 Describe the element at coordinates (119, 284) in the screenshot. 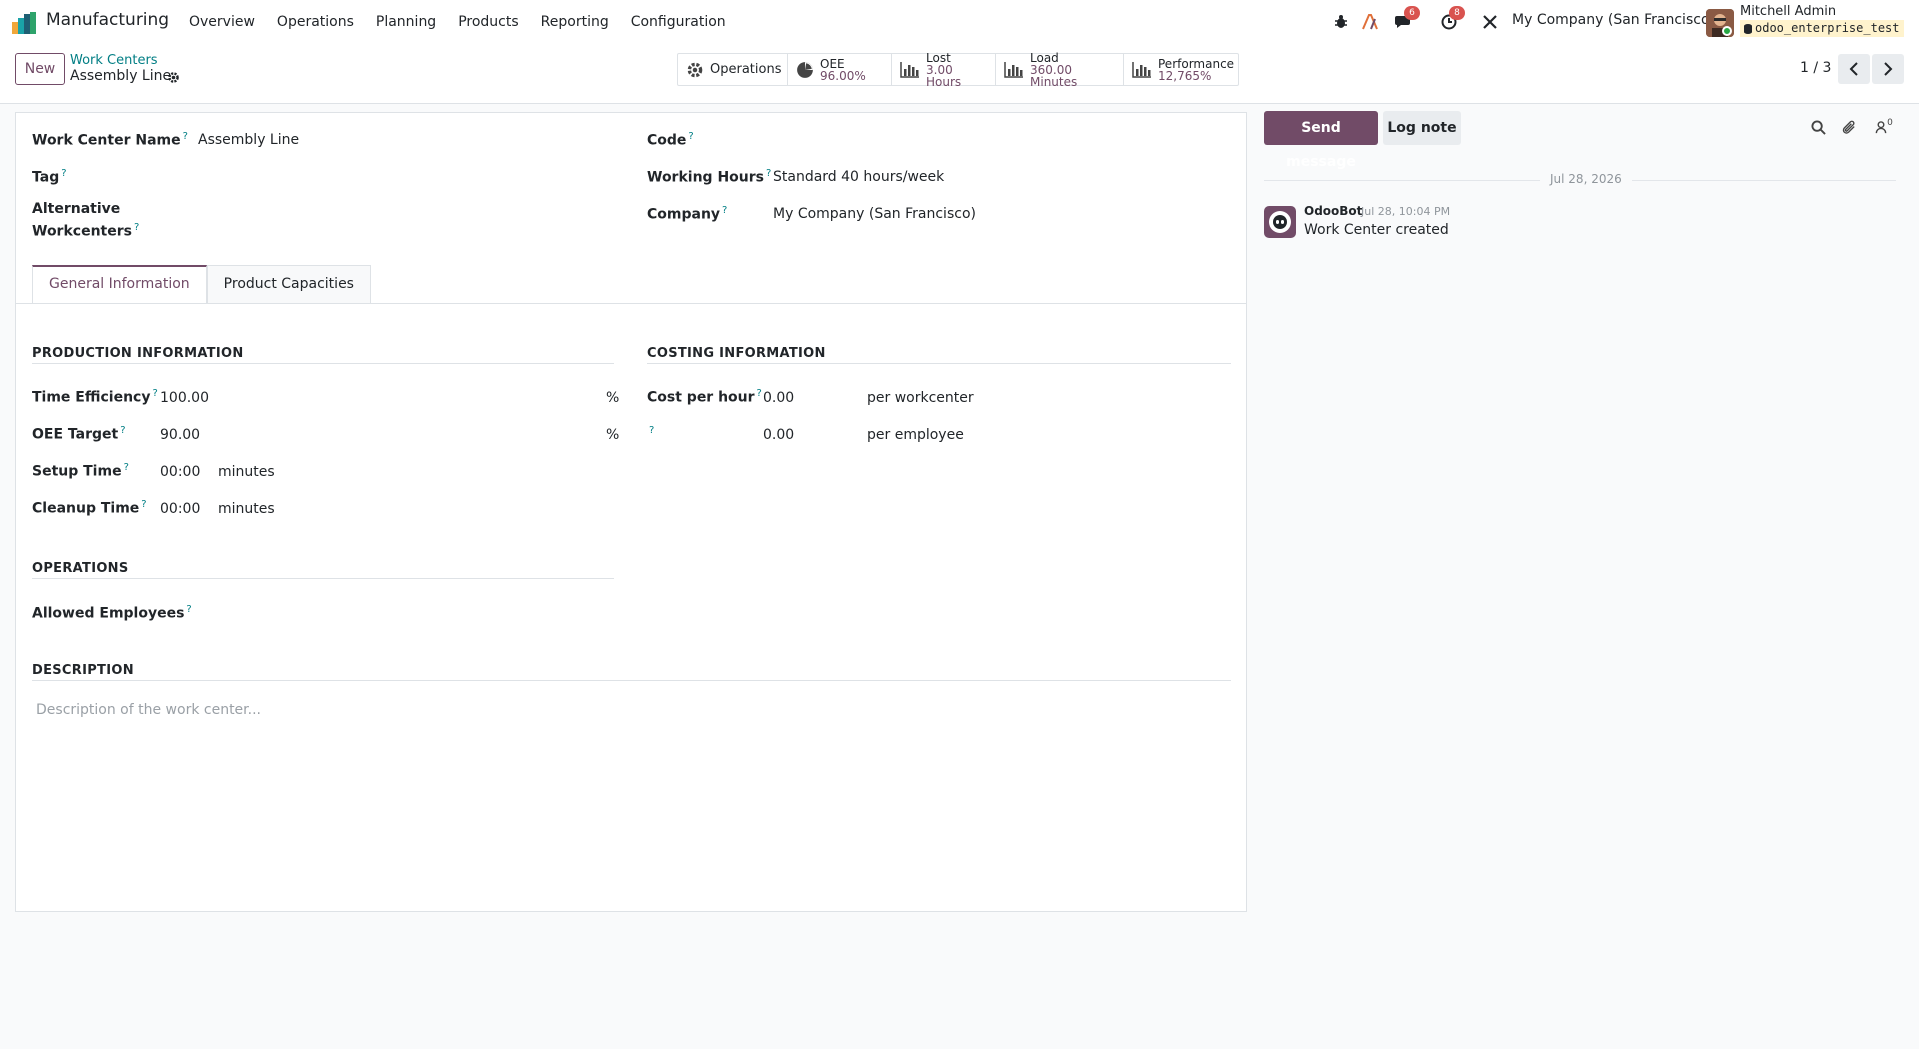

I see `tab-general-information: General Information` at that location.